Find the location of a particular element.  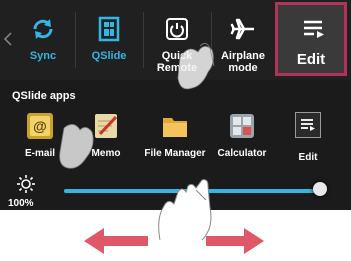

swipe-left-arrow-icon is located at coordinates (116, 241).